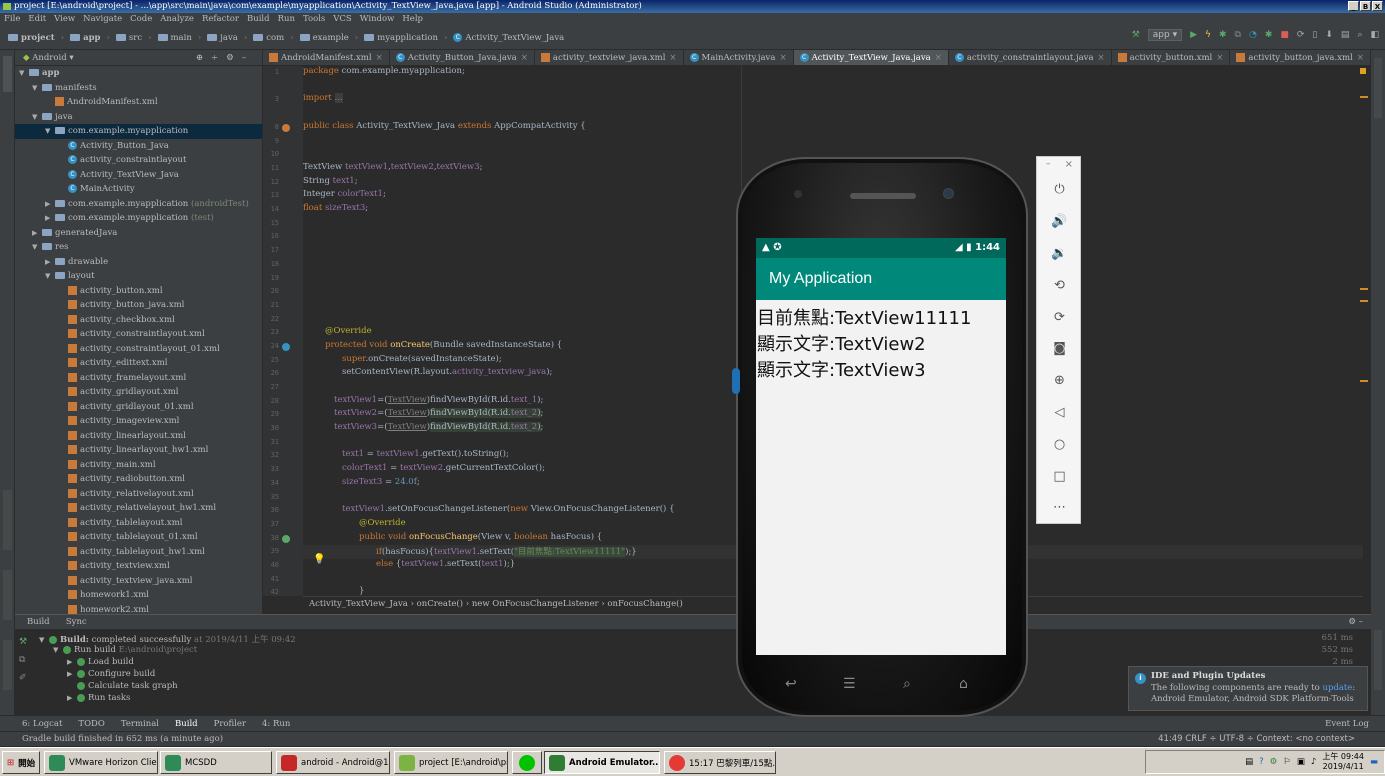 The width and height of the screenshot is (1385, 776). I want to click on build-again-icon: ⚒, so click(26, 642).